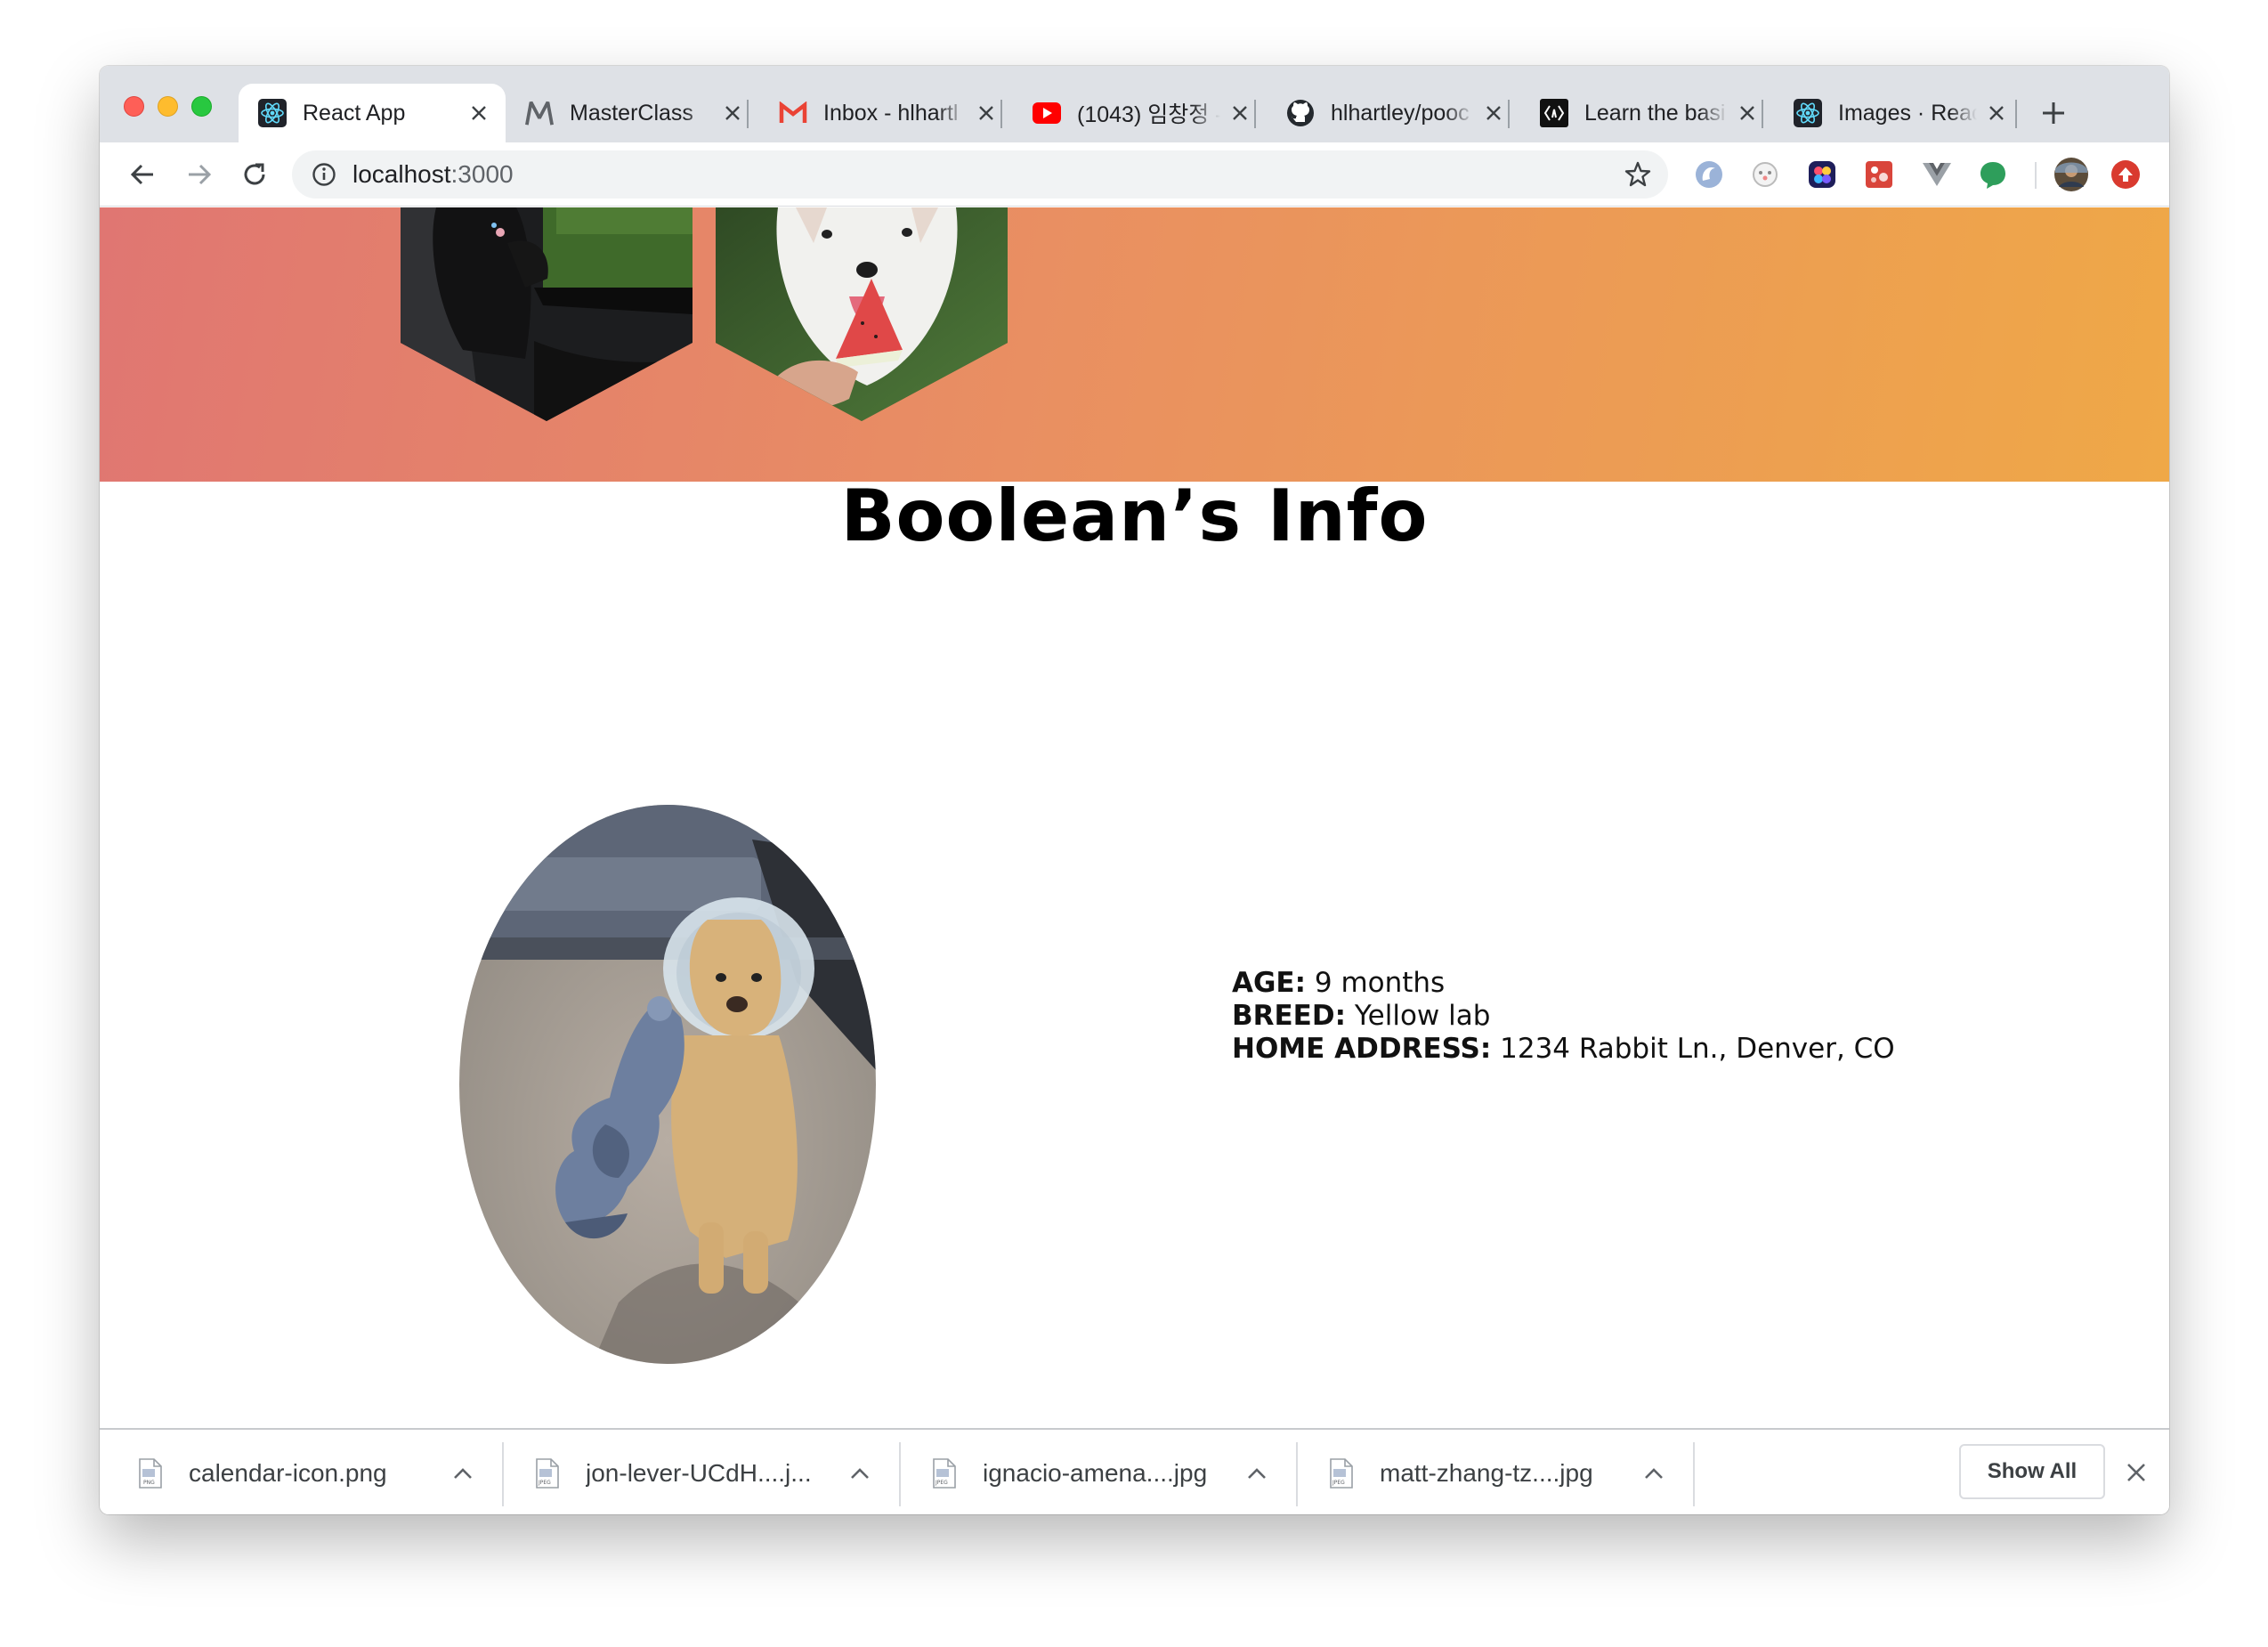  I want to click on arrow-left-icon, so click(141, 174).